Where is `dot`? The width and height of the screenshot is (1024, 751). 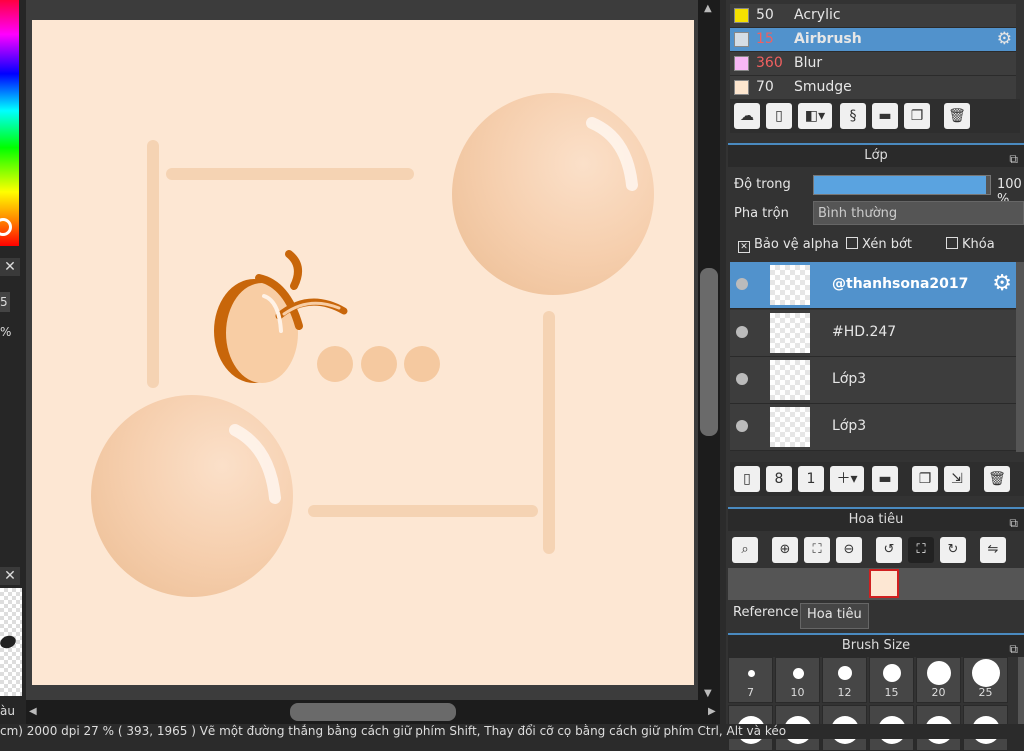 dot is located at coordinates (335, 364).